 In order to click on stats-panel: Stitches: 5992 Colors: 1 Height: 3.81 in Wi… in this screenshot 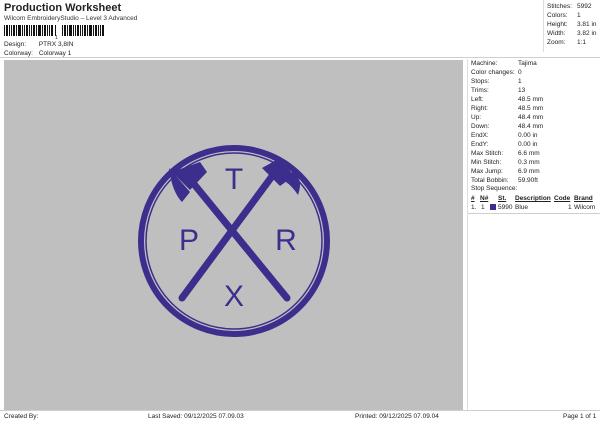, I will do `click(571, 26)`.